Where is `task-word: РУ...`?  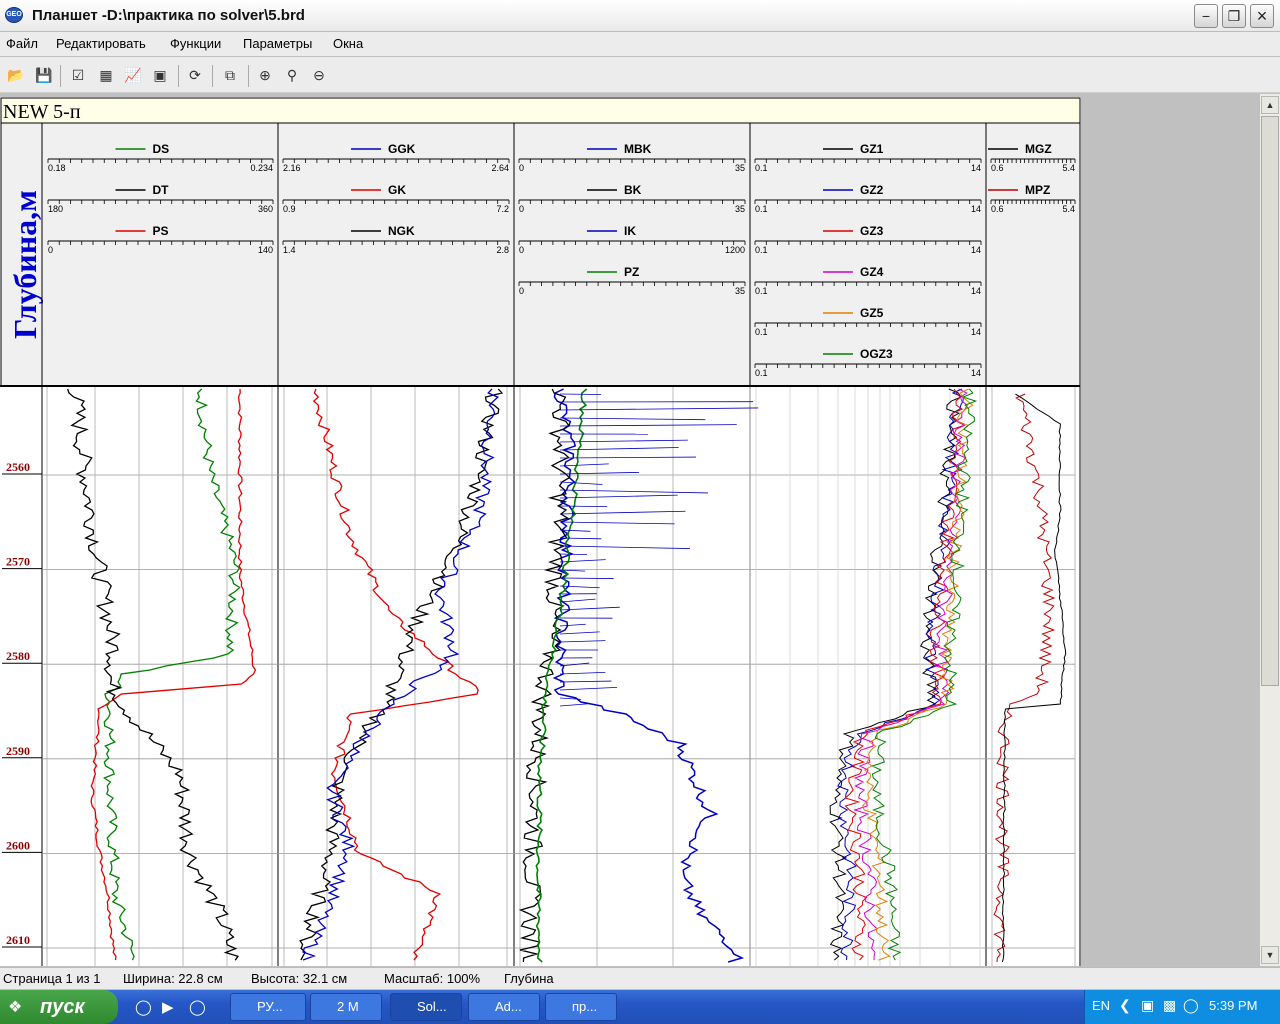 task-word: РУ... is located at coordinates (268, 1007).